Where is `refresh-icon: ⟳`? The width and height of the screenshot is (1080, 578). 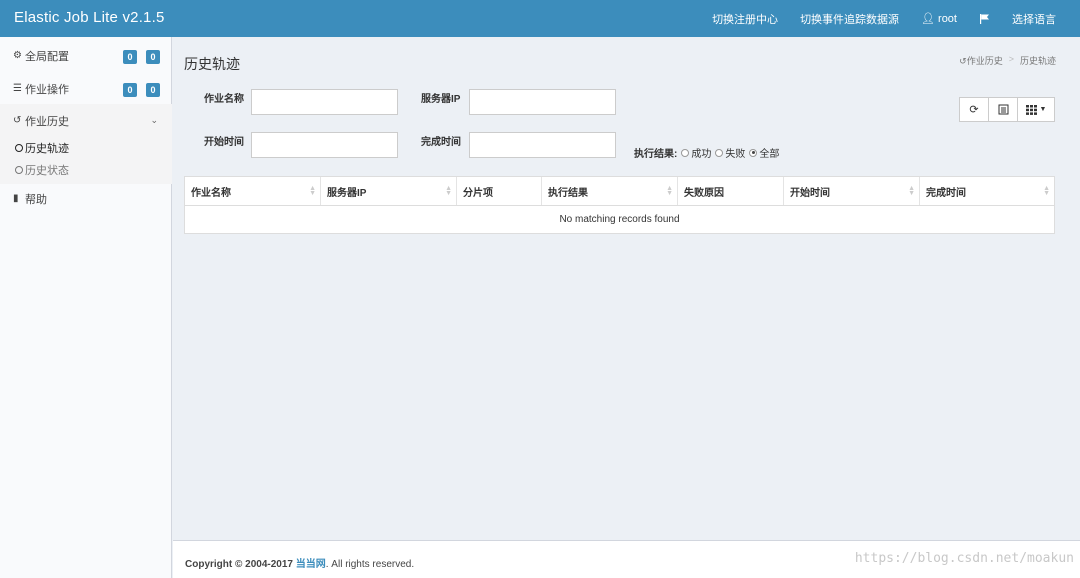 refresh-icon: ⟳ is located at coordinates (974, 110).